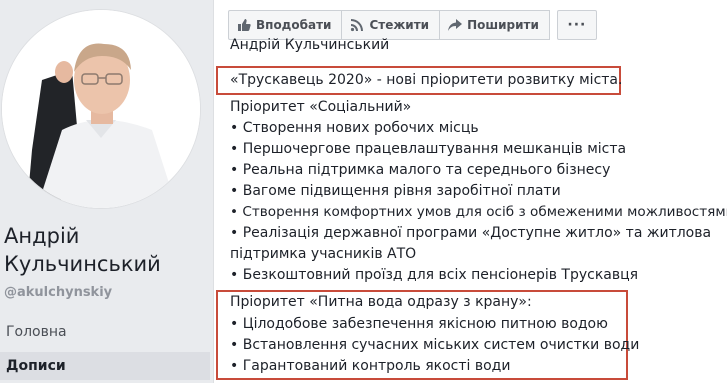 This screenshot has width=727, height=383. I want to click on thumbs-up-icon, so click(244, 25).